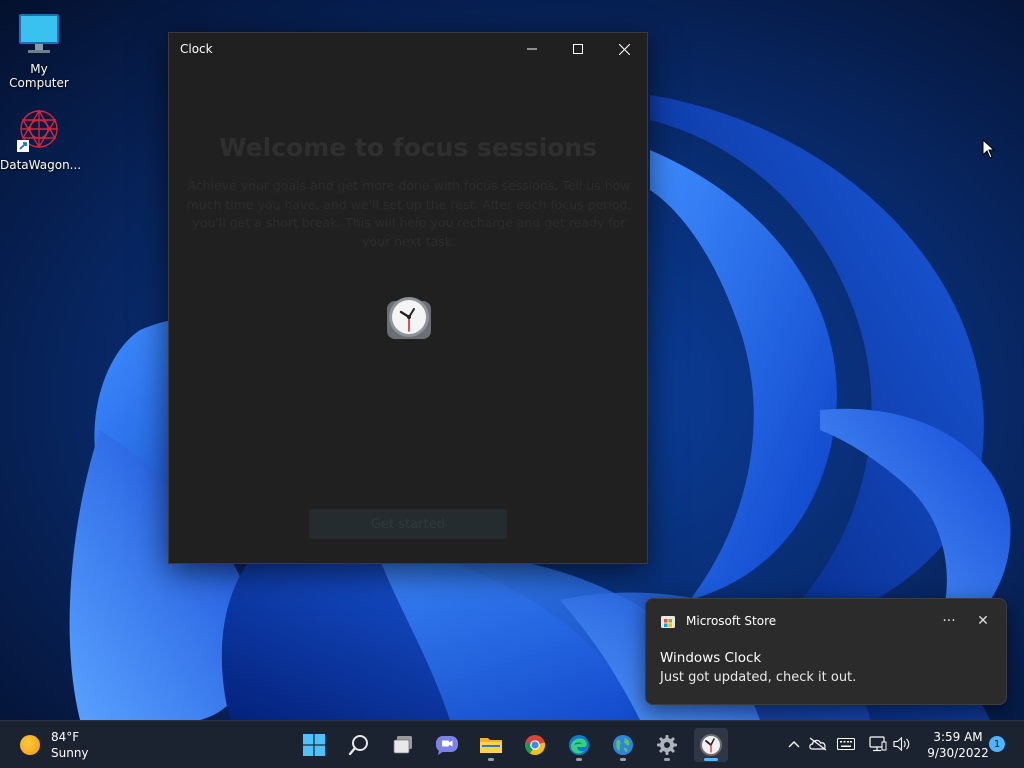 The width and height of the screenshot is (1024, 768). I want to click on tray-time: 3:59 AM, so click(958, 737).